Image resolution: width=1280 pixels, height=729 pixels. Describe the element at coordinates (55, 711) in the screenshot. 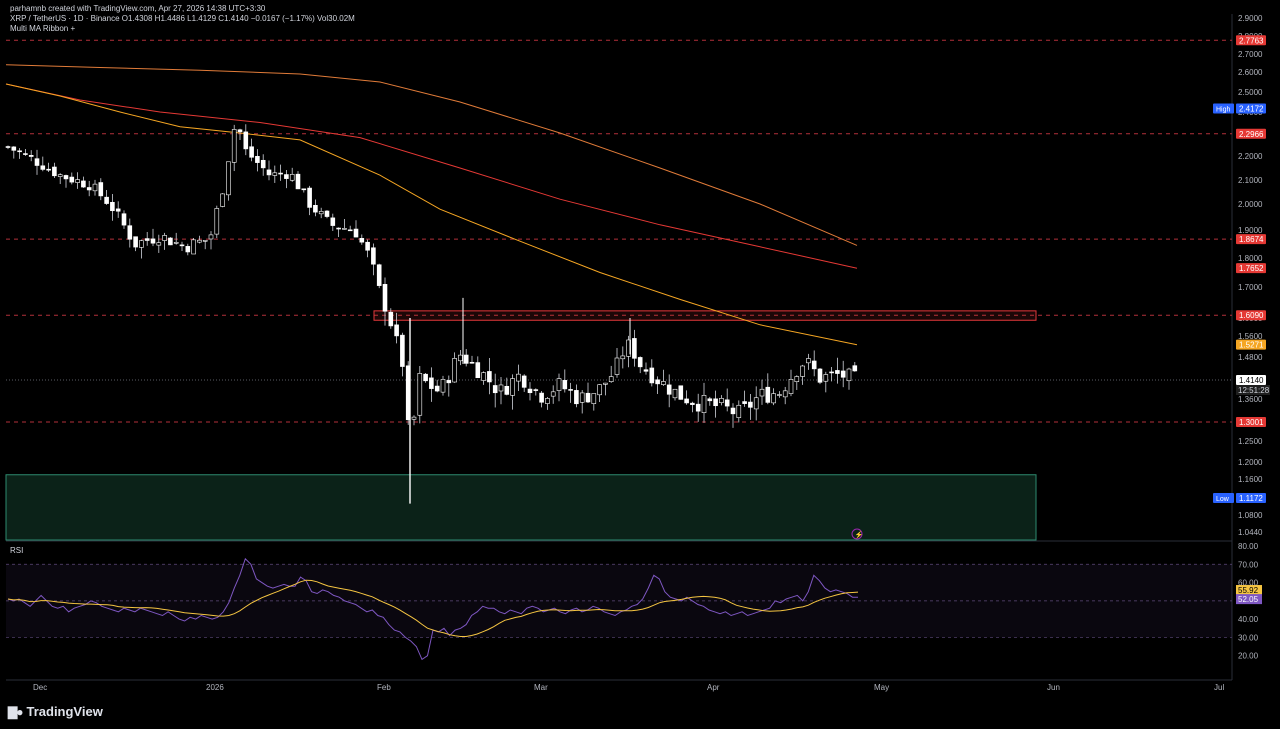

I see `tradingview-logo: ▇● TradingView` at that location.